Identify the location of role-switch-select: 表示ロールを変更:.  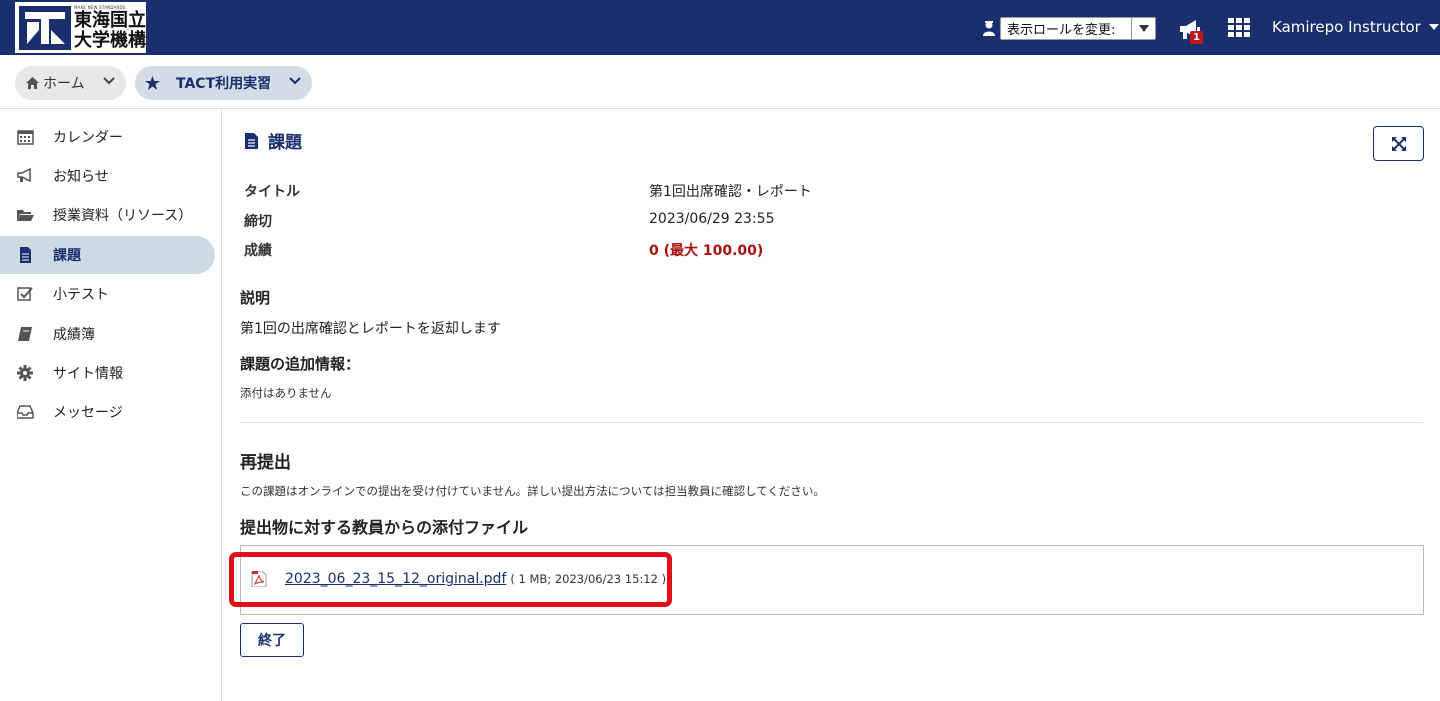
(1078, 28).